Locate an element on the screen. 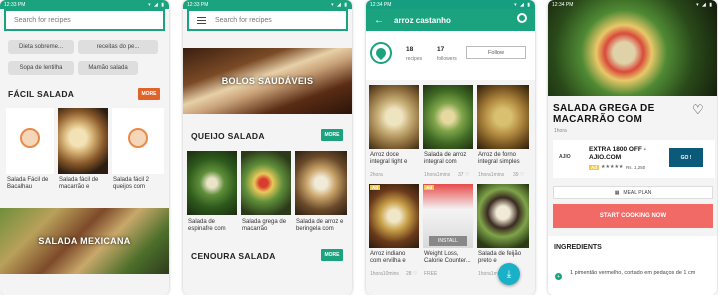 This screenshot has width=718, height=295. back-arrow-icon: ← is located at coordinates (379, 20).